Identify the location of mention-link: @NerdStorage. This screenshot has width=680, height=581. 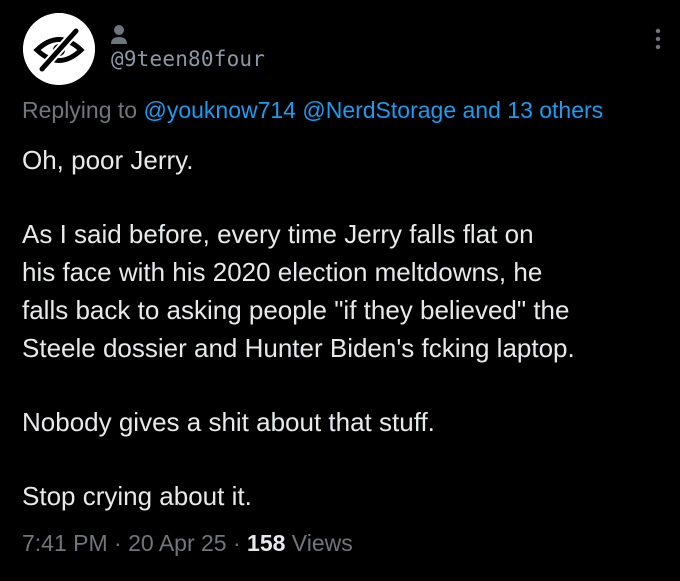
(379, 110).